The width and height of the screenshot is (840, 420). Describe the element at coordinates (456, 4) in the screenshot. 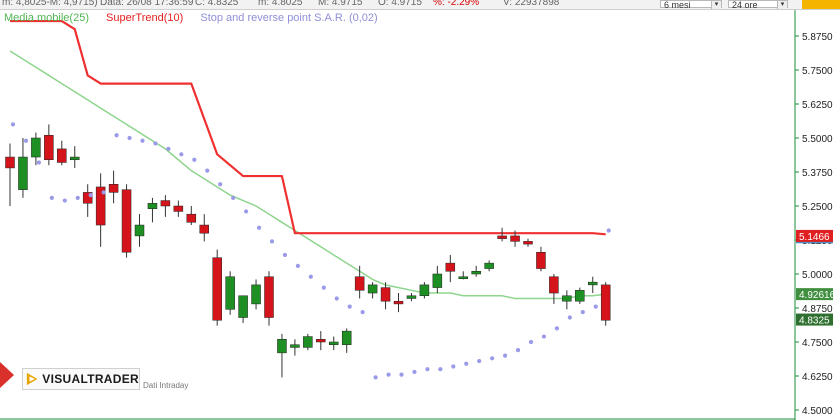

I see `header-change: %: -2.29%` at that location.